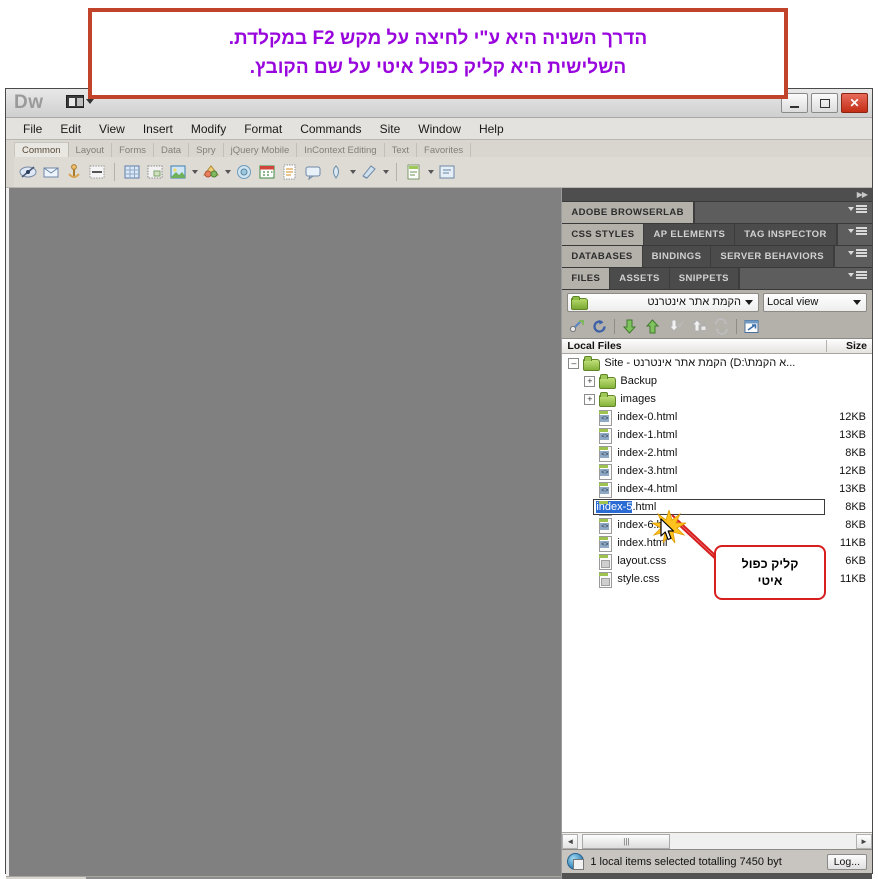 The width and height of the screenshot is (878, 879). Describe the element at coordinates (574, 363) in the screenshot. I see `collapse-twisty: –` at that location.